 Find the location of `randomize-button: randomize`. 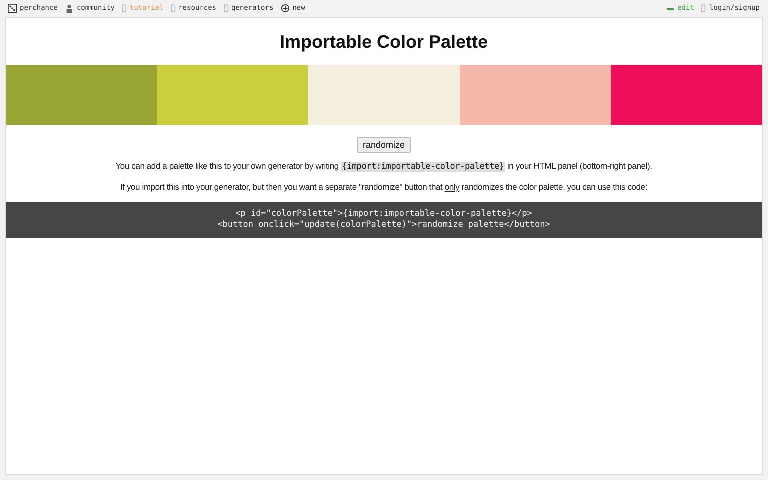

randomize-button: randomize is located at coordinates (384, 145).